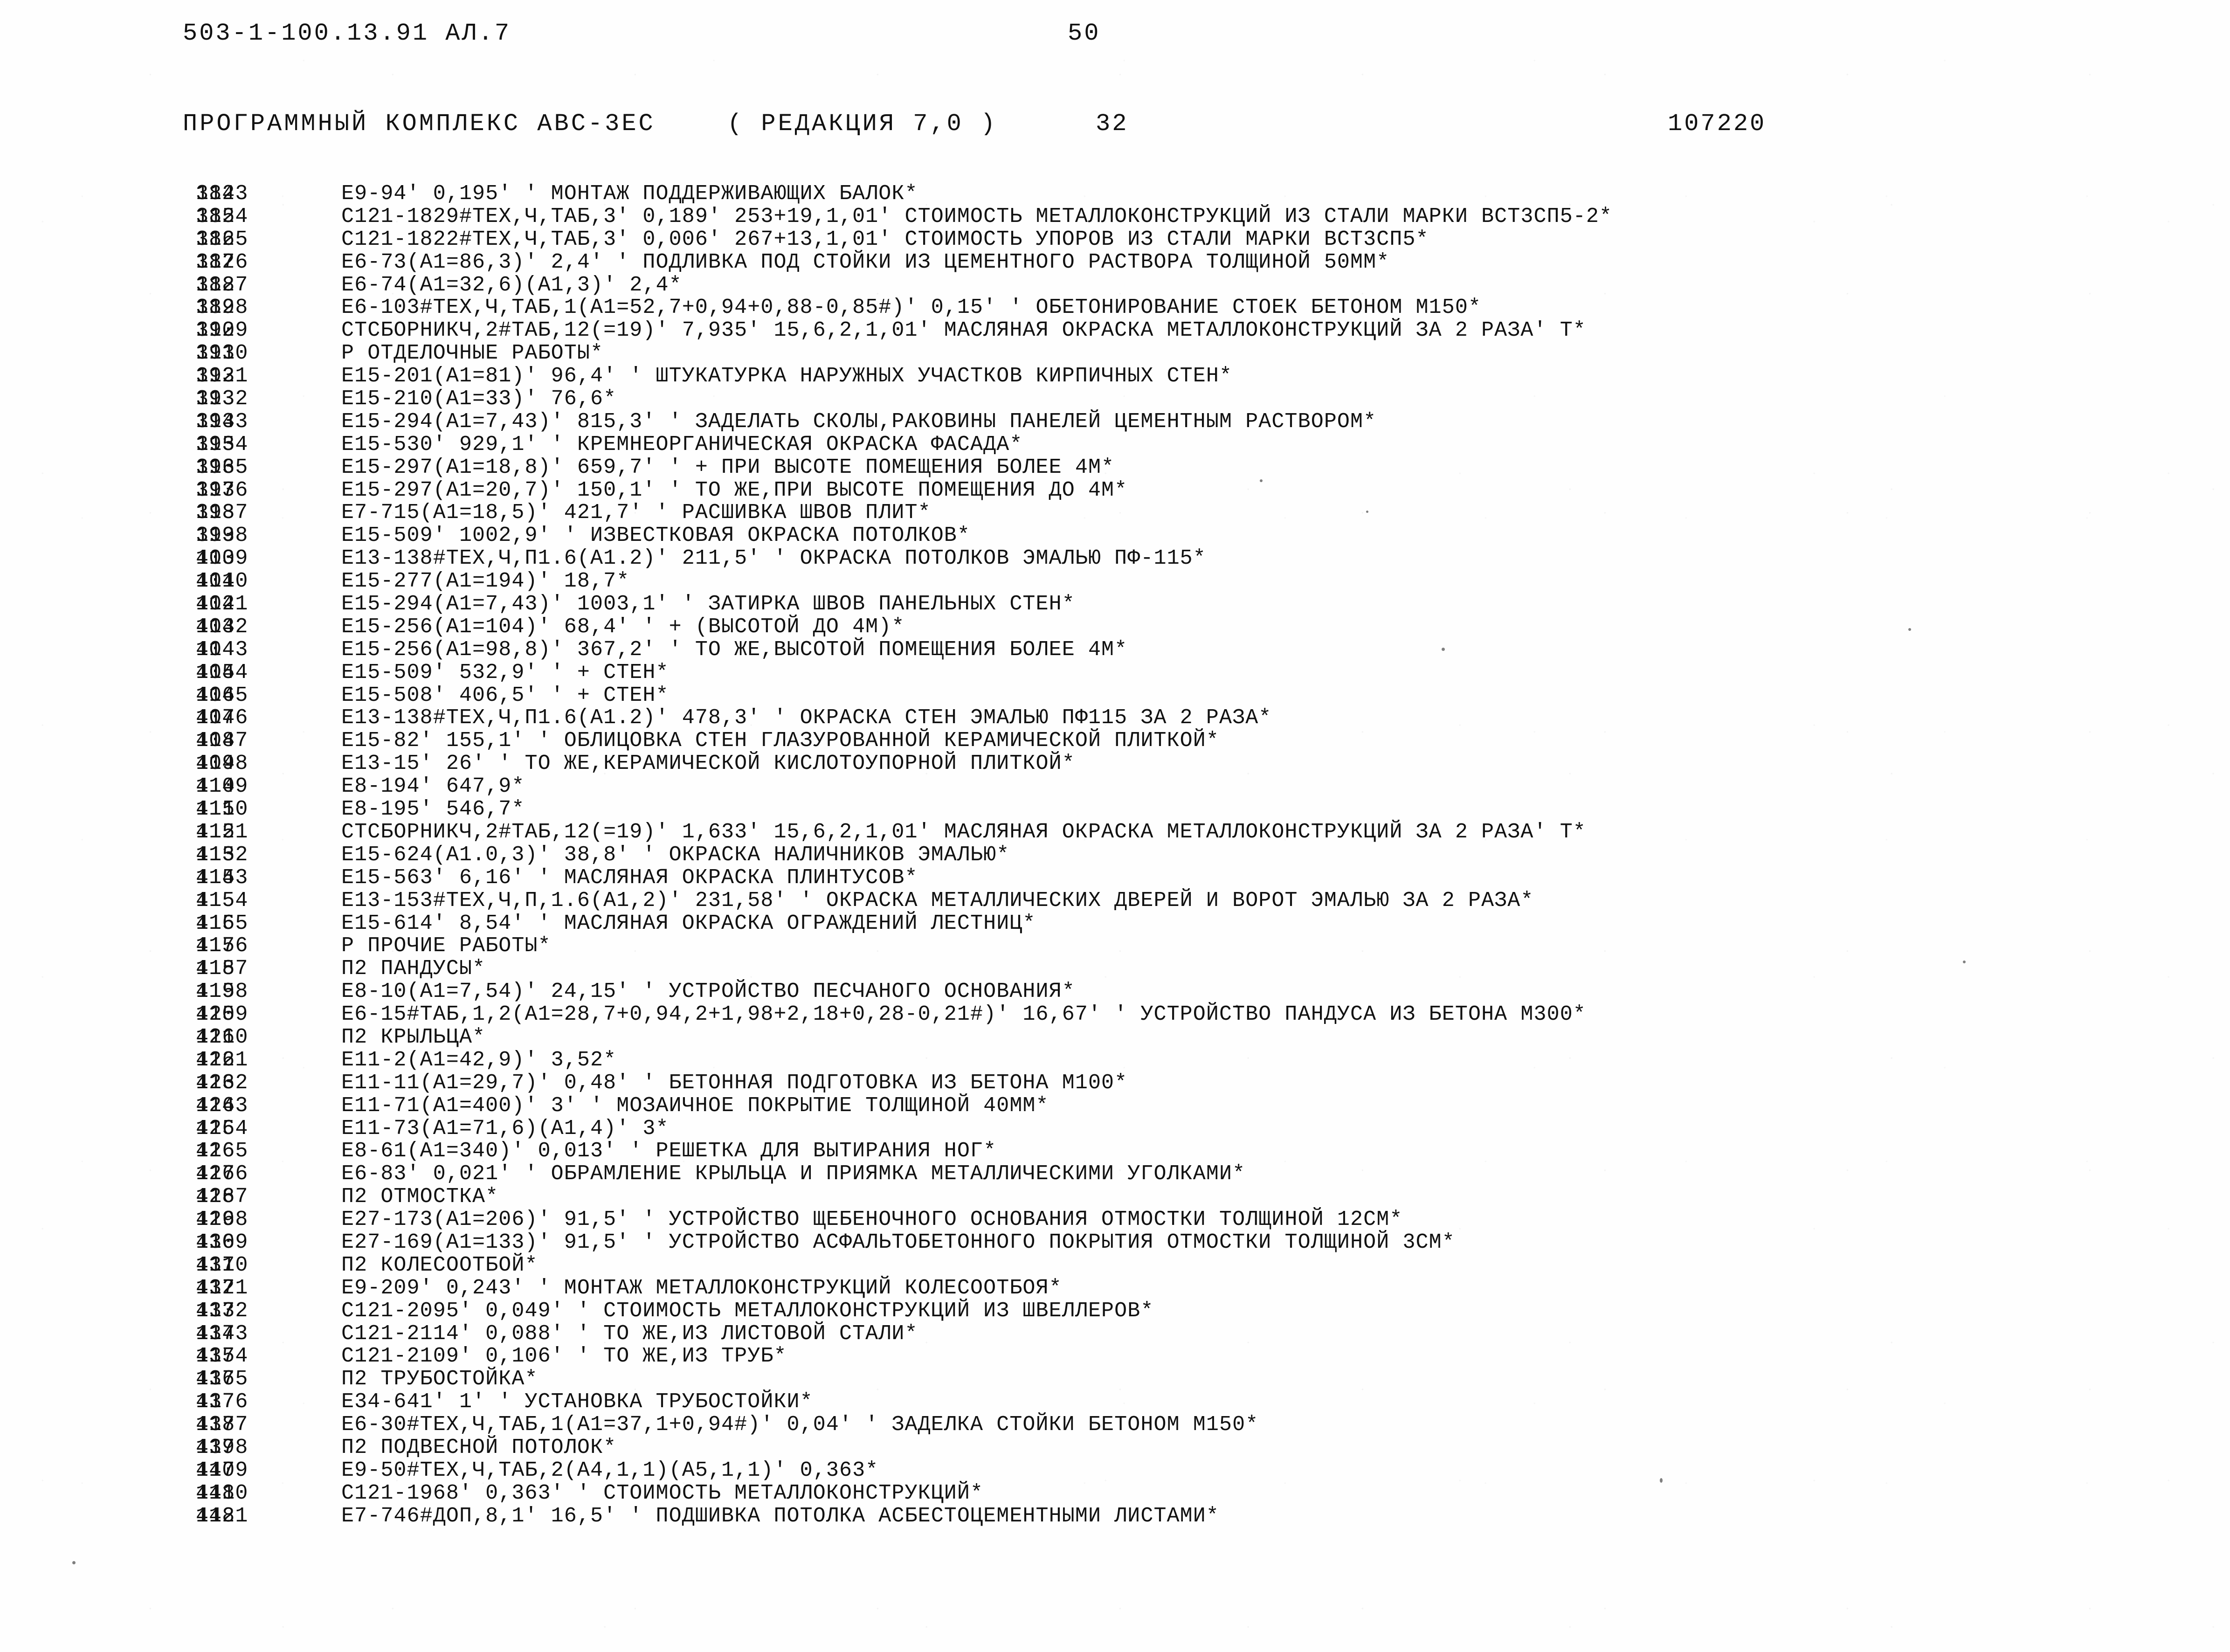 This screenshot has height=1652, width=2230. I want to click on row-line-number: 1154, so click(223, 900).